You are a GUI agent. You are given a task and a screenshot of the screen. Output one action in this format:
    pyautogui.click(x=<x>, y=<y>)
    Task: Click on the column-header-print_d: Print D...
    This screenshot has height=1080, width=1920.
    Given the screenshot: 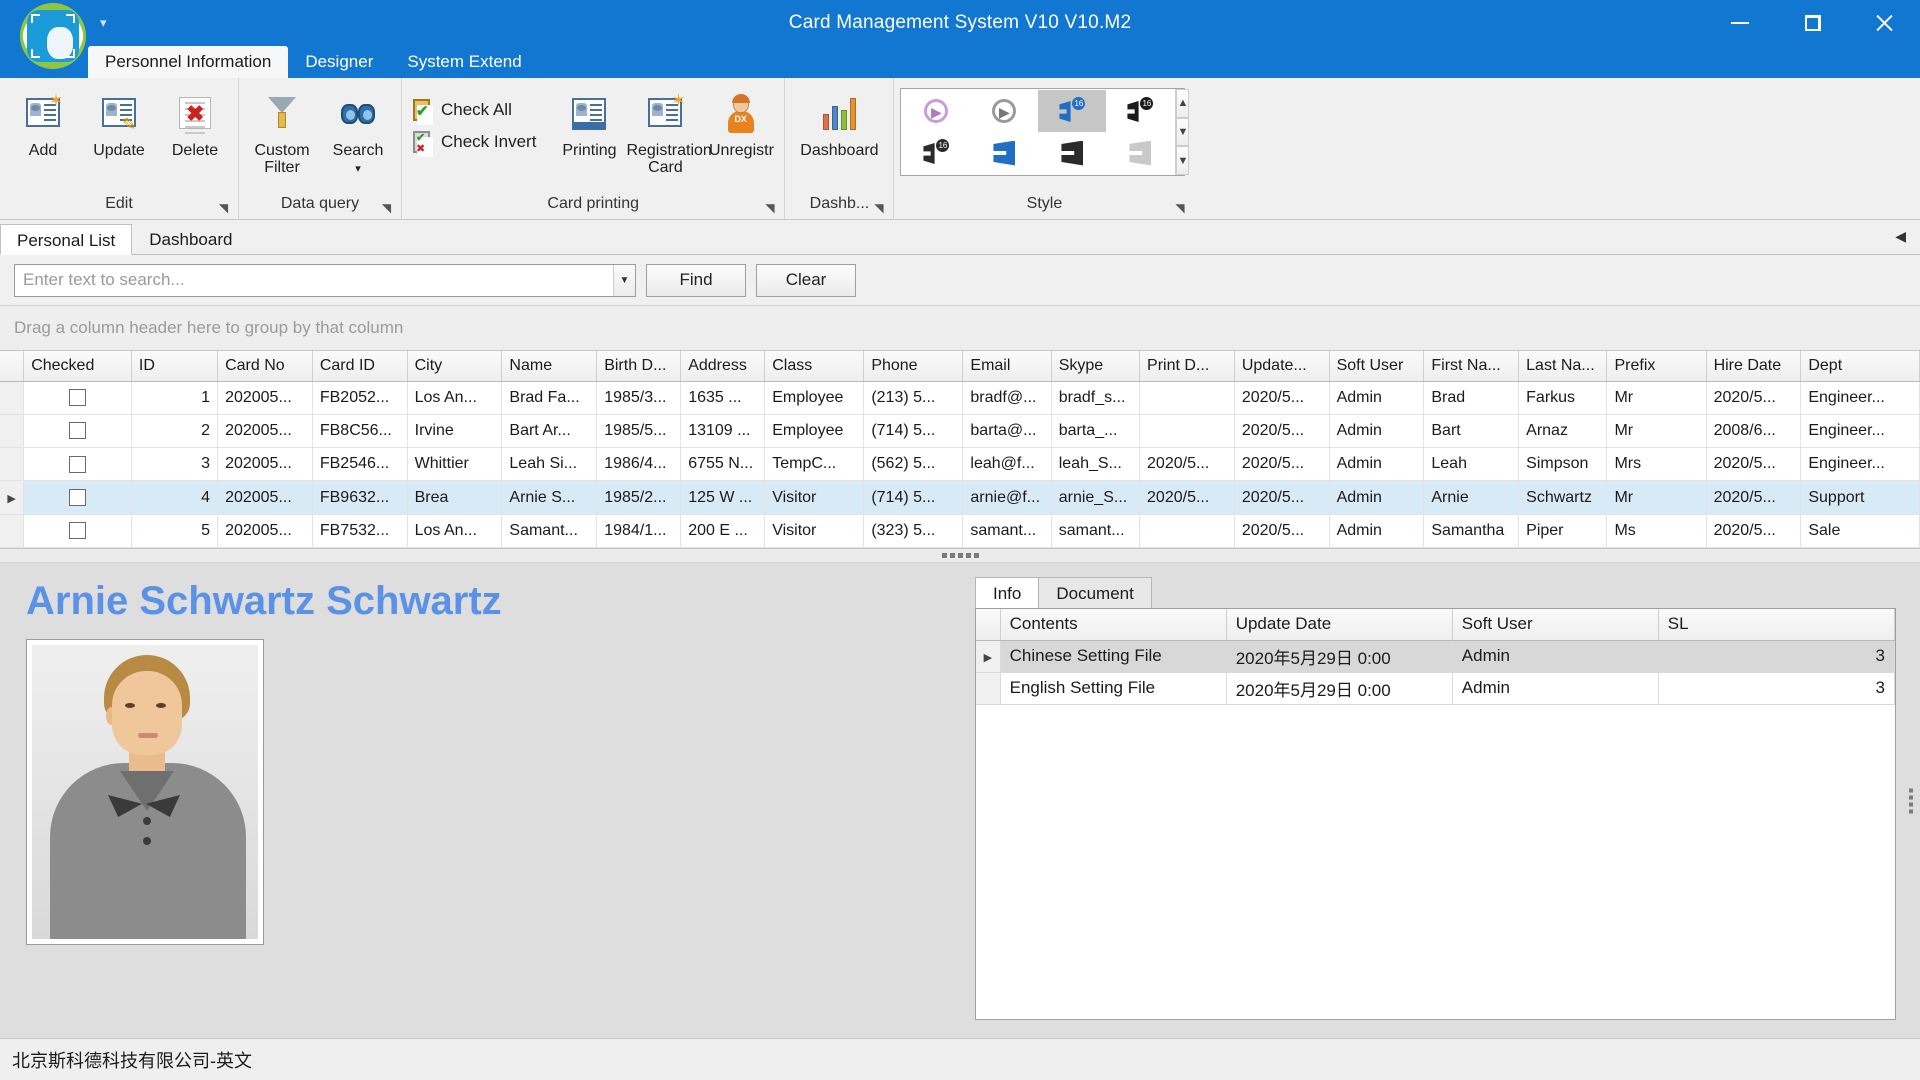 What is the action you would take?
    pyautogui.click(x=1187, y=366)
    